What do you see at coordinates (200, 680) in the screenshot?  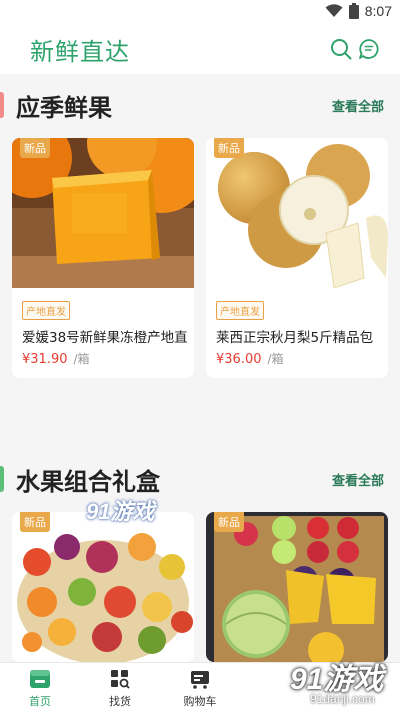 I see `cart-icon` at bounding box center [200, 680].